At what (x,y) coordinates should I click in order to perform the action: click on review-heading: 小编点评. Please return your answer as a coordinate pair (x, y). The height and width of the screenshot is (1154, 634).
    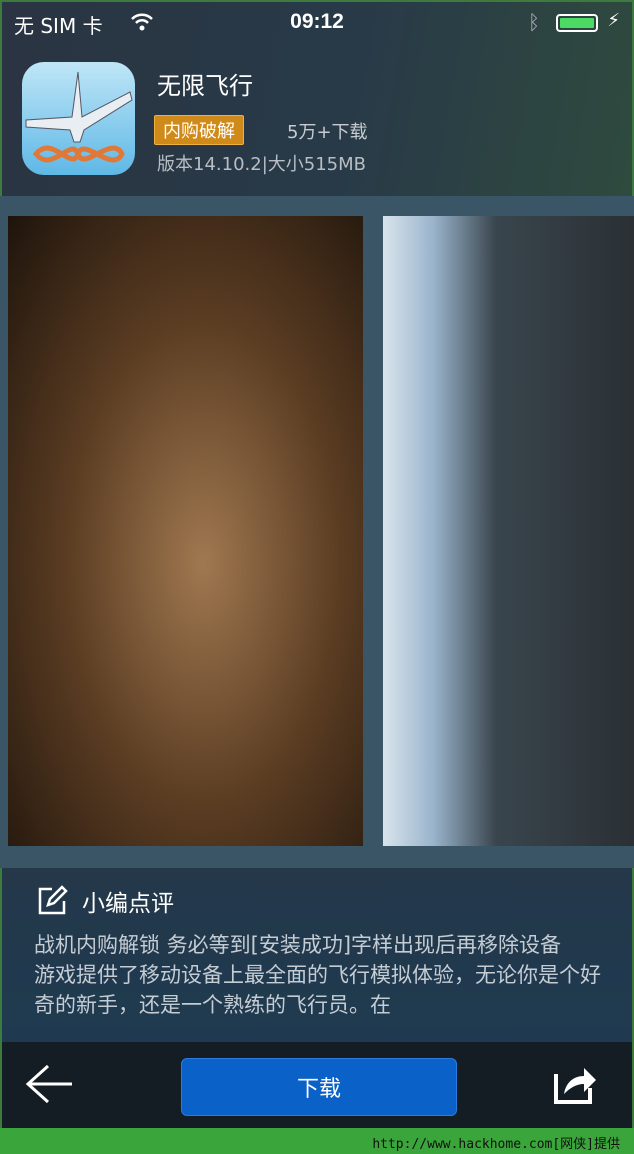
    Looking at the image, I should click on (128, 904).